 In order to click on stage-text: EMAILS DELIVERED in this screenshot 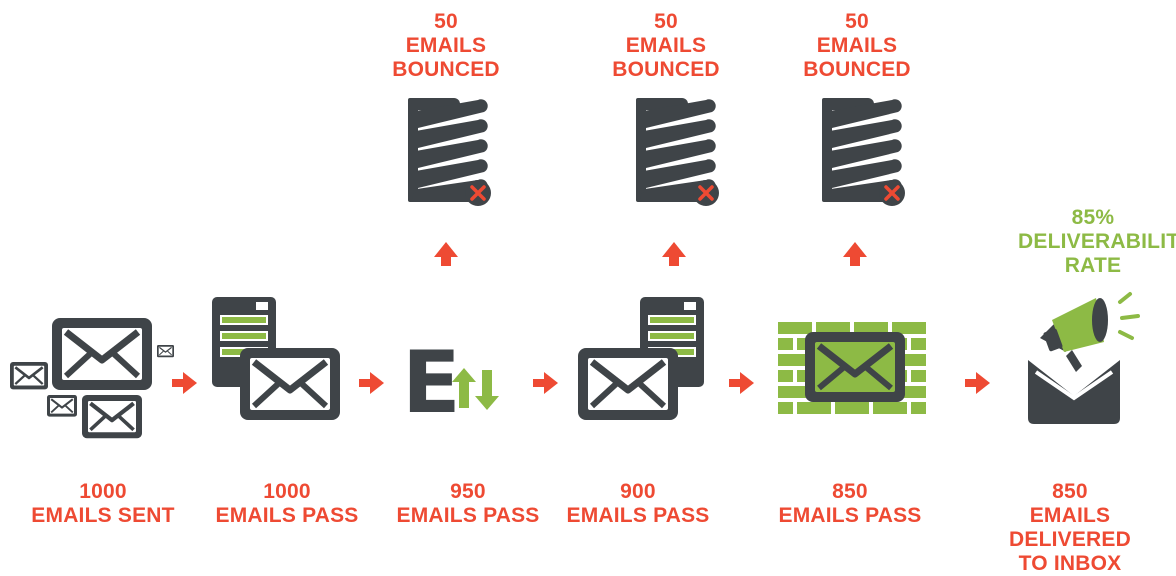, I will do `click(1070, 527)`.